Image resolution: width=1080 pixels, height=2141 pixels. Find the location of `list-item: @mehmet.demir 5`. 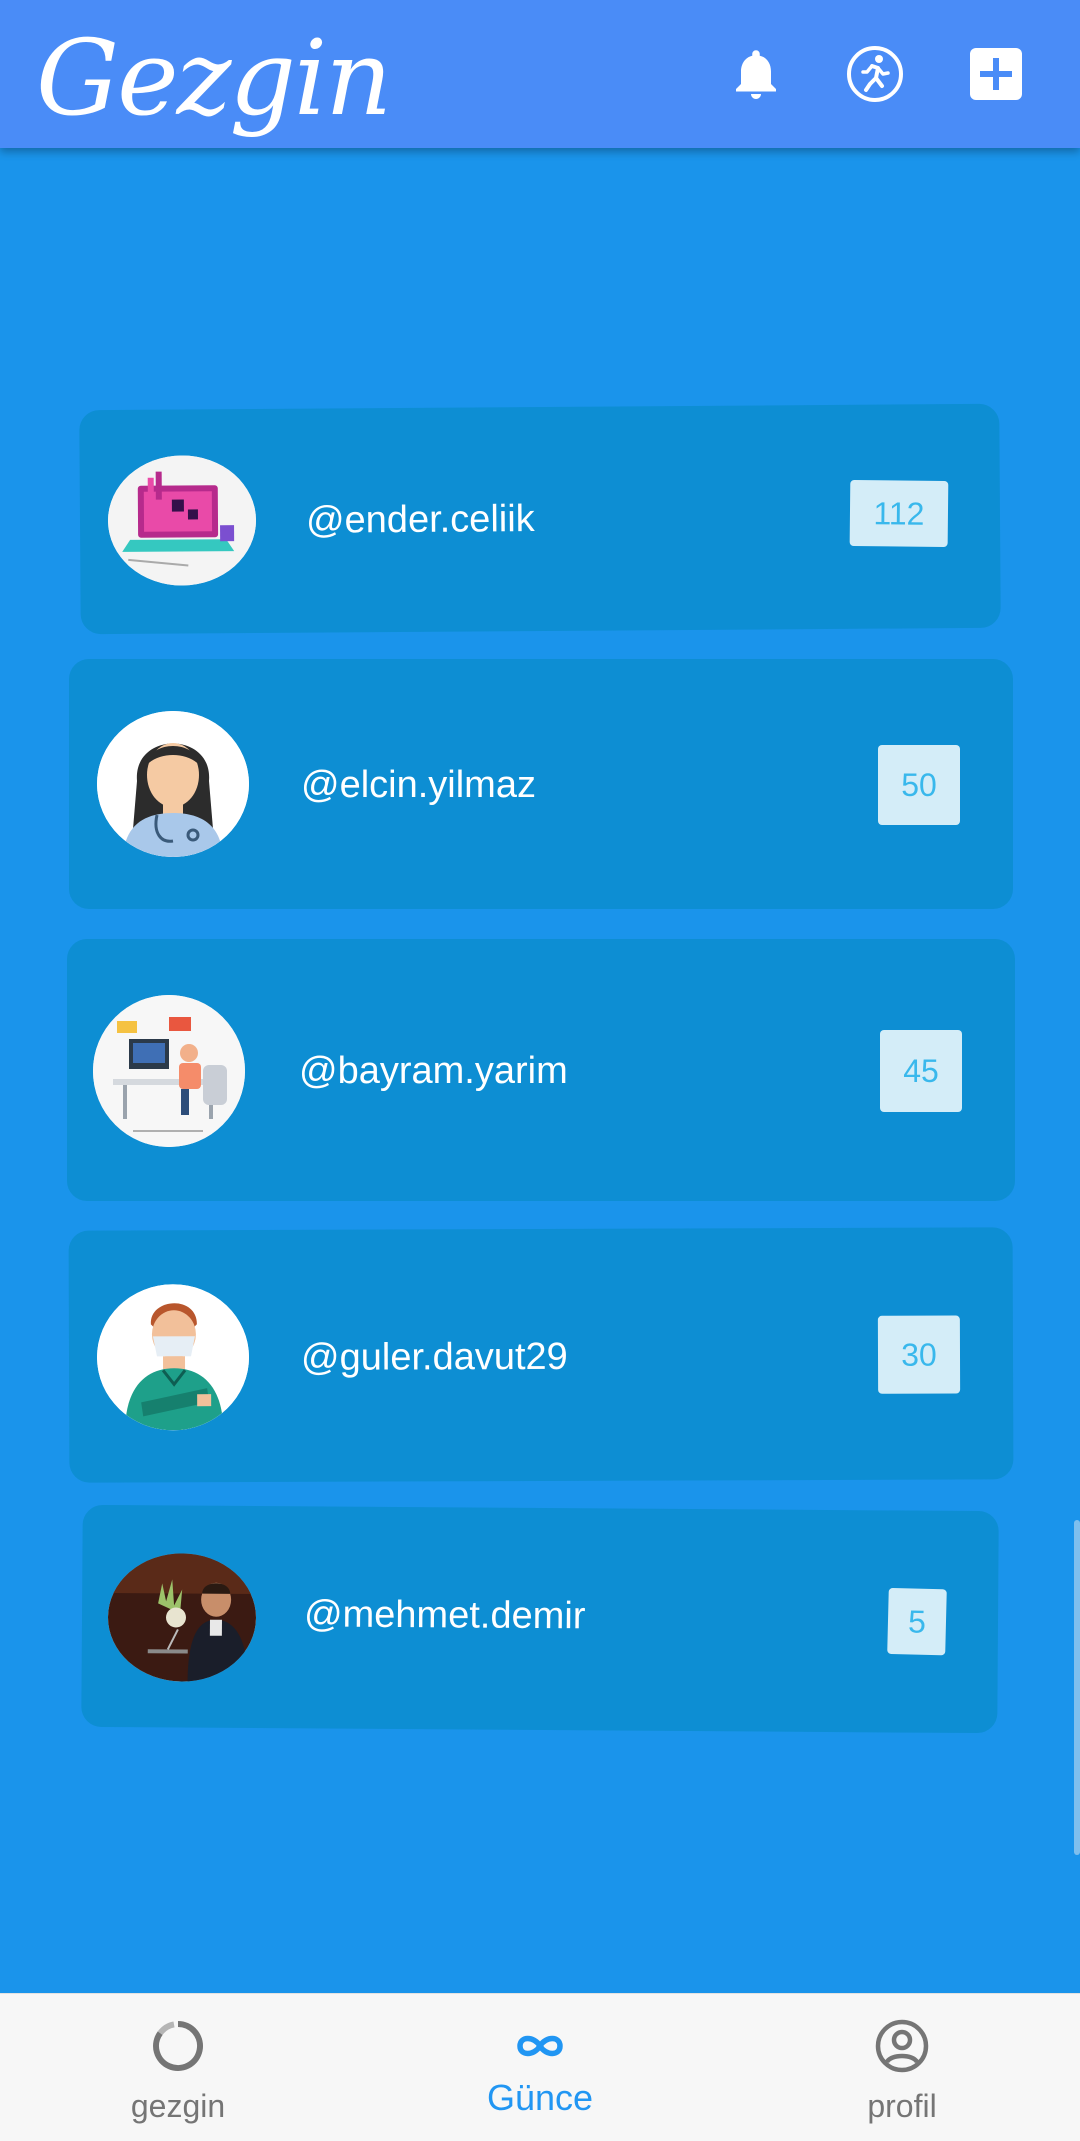

list-item: @mehmet.demir 5 is located at coordinates (540, 1619).